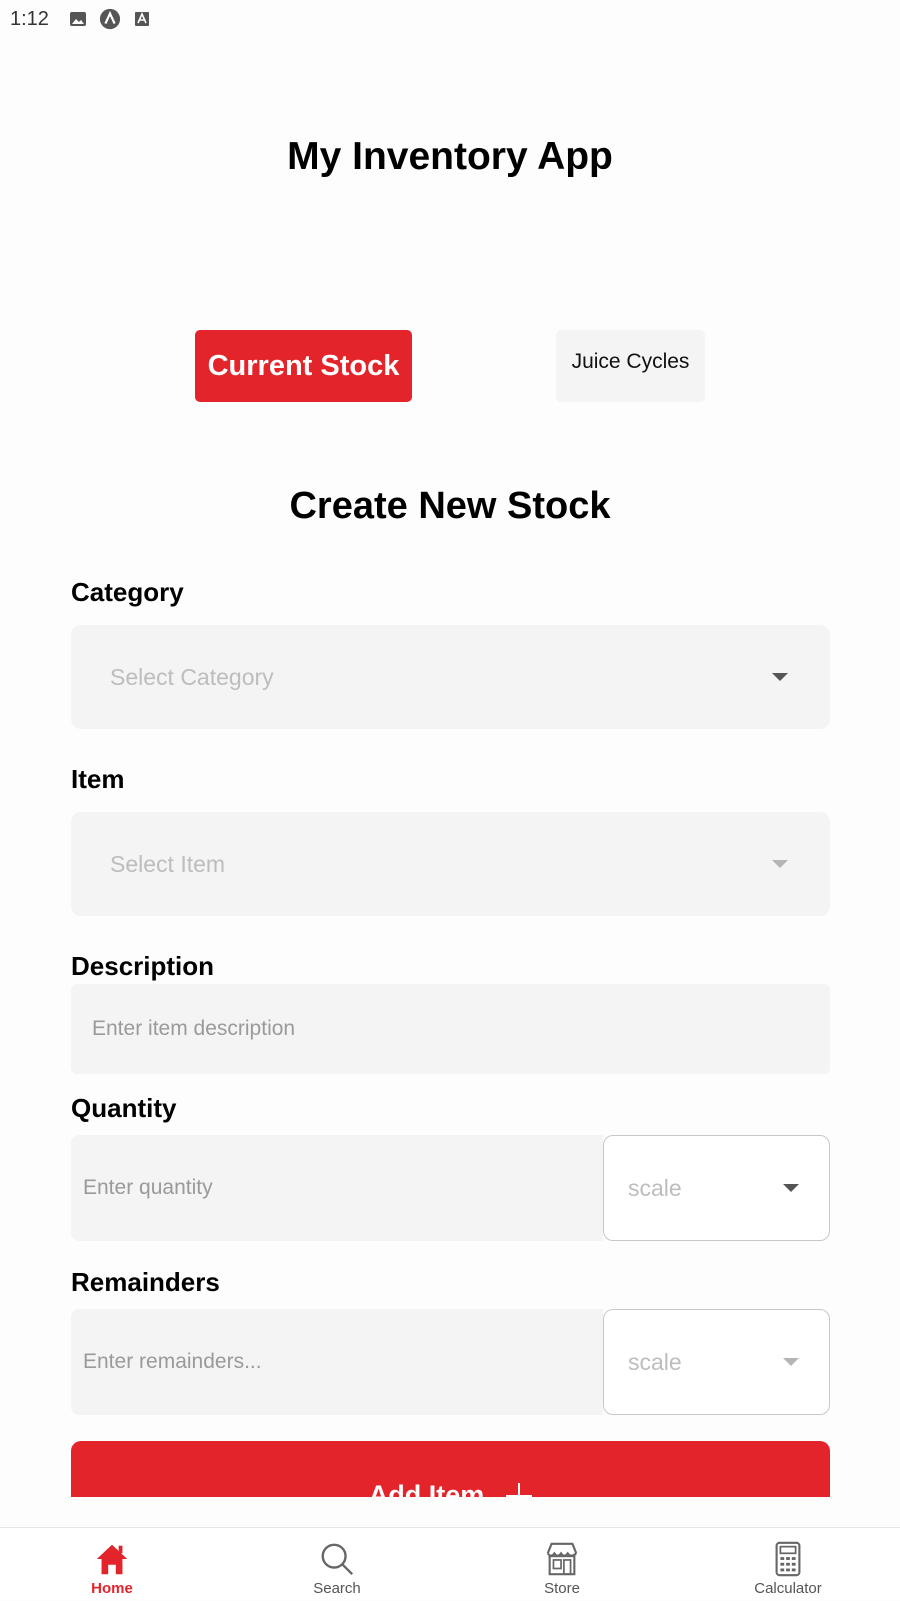  What do you see at coordinates (110, 19) in the screenshot?
I see `app-a-icon` at bounding box center [110, 19].